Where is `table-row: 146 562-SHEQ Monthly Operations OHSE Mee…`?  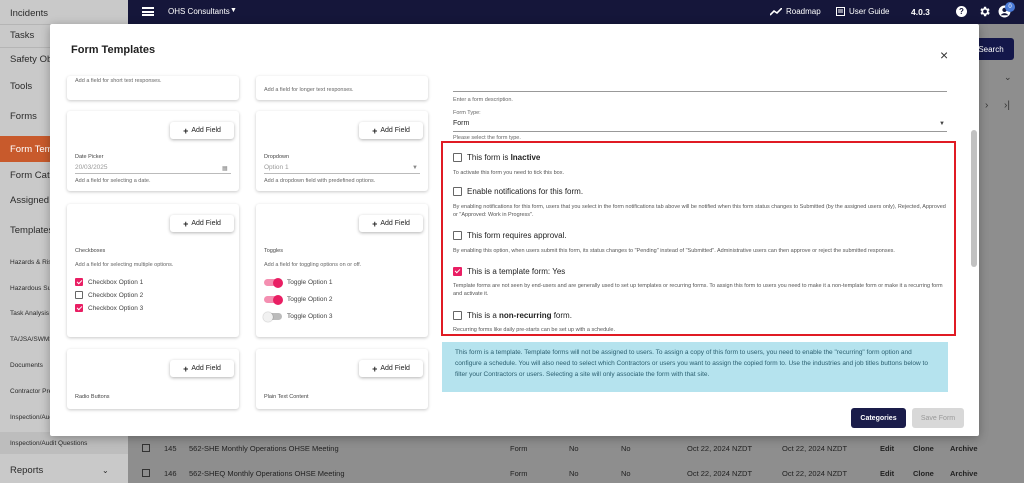 table-row: 146 562-SHEQ Monthly Operations OHSE Mee… is located at coordinates (576, 472).